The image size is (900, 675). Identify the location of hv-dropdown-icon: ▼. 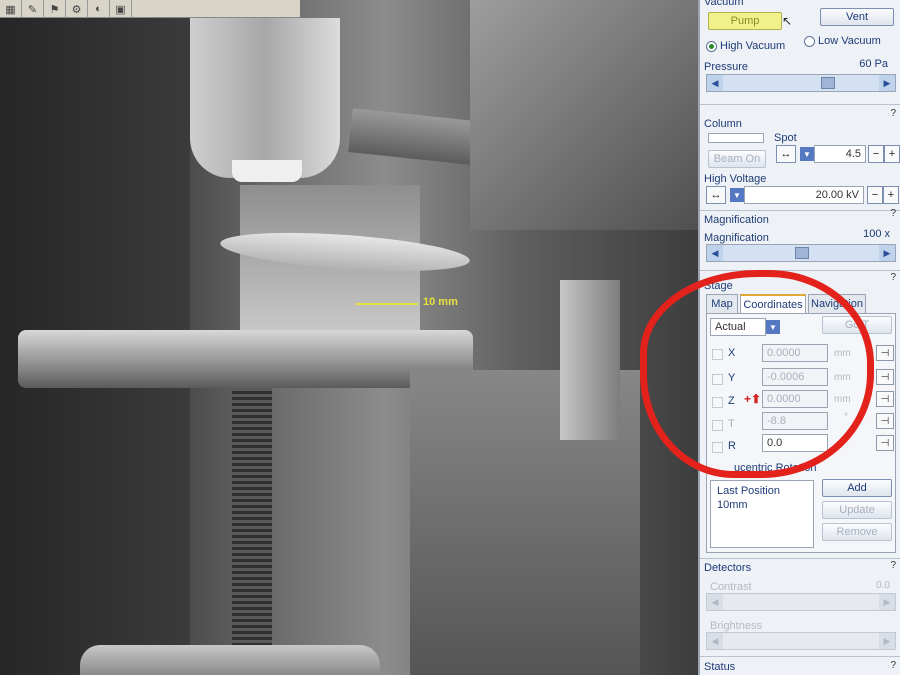
(737, 195).